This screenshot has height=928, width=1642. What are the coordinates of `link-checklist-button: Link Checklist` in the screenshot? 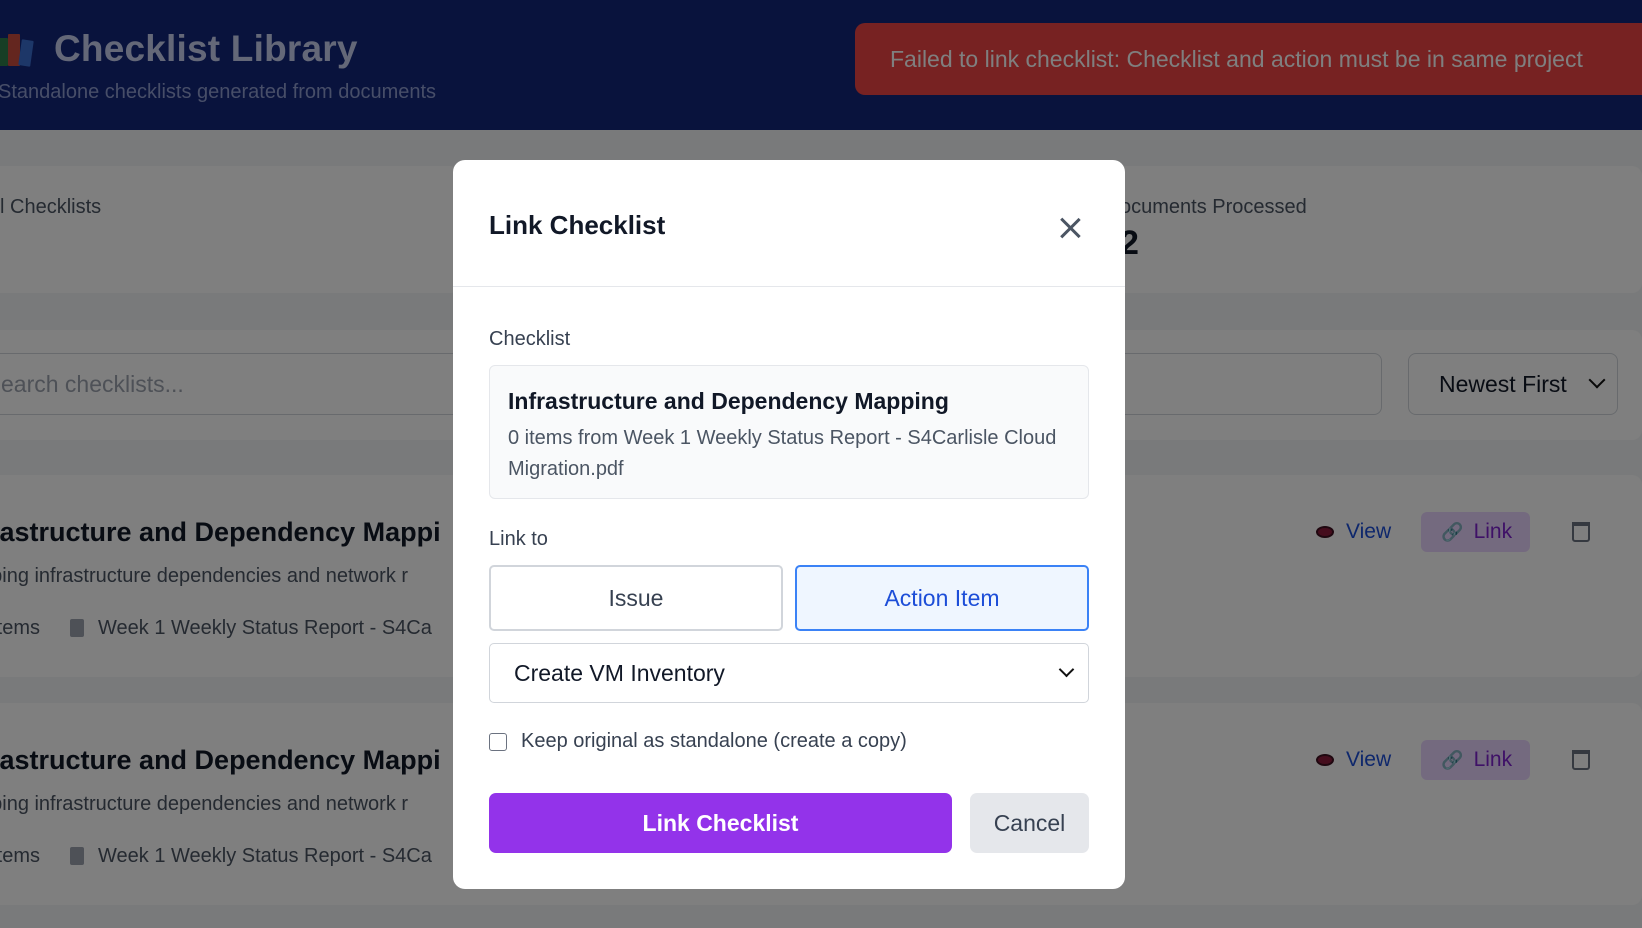 It's located at (720, 823).